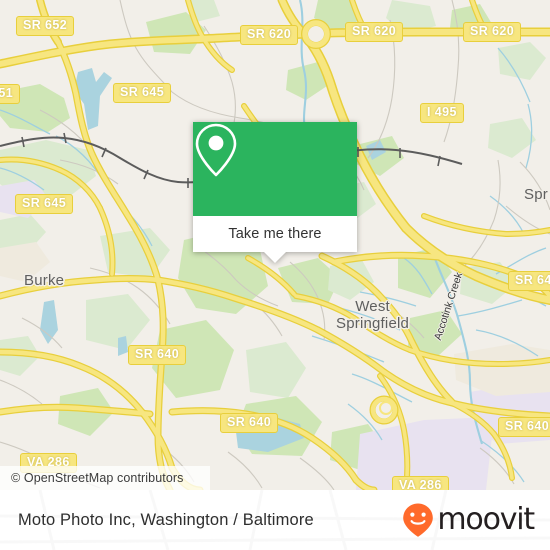 This screenshot has height=550, width=550. Describe the element at coordinates (166, 519) in the screenshot. I see `page-title: Moto Photo Inc, Washington / Baltimore` at that location.